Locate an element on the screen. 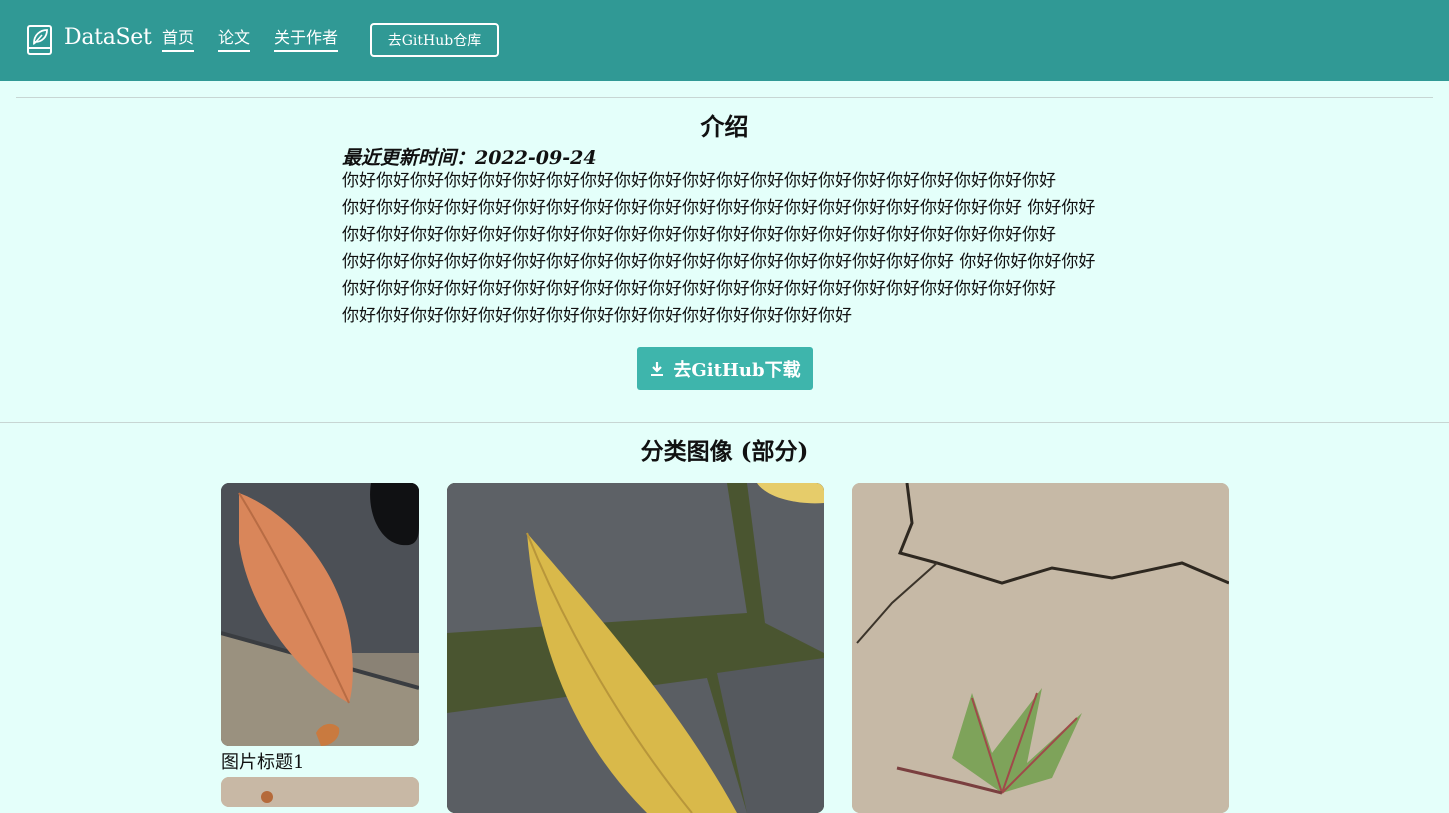  nav-paper-link: 论文 is located at coordinates (234, 40).